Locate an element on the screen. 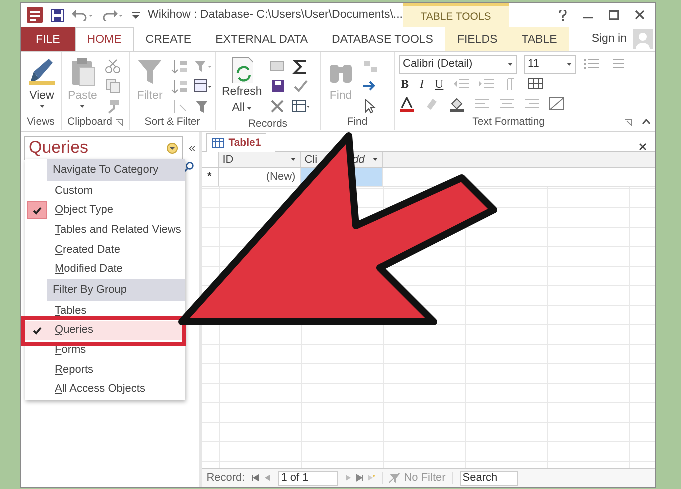 The height and width of the screenshot is (489, 681). last-record-icon is located at coordinates (360, 478).